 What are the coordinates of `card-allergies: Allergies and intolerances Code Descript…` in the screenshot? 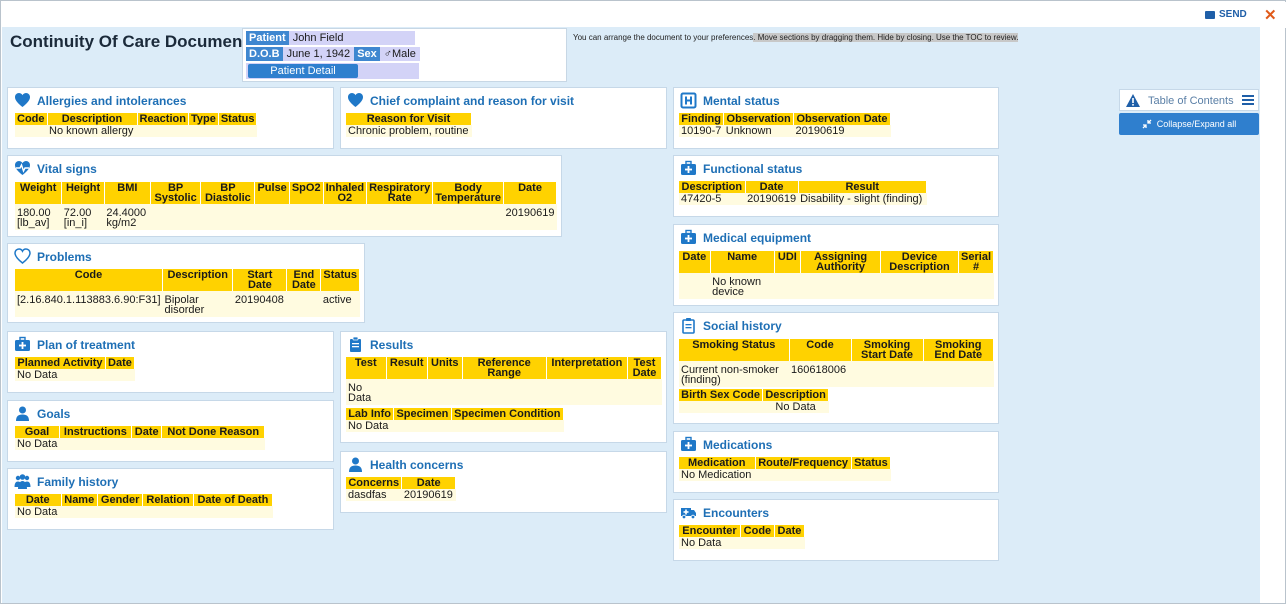 It's located at (170, 118).